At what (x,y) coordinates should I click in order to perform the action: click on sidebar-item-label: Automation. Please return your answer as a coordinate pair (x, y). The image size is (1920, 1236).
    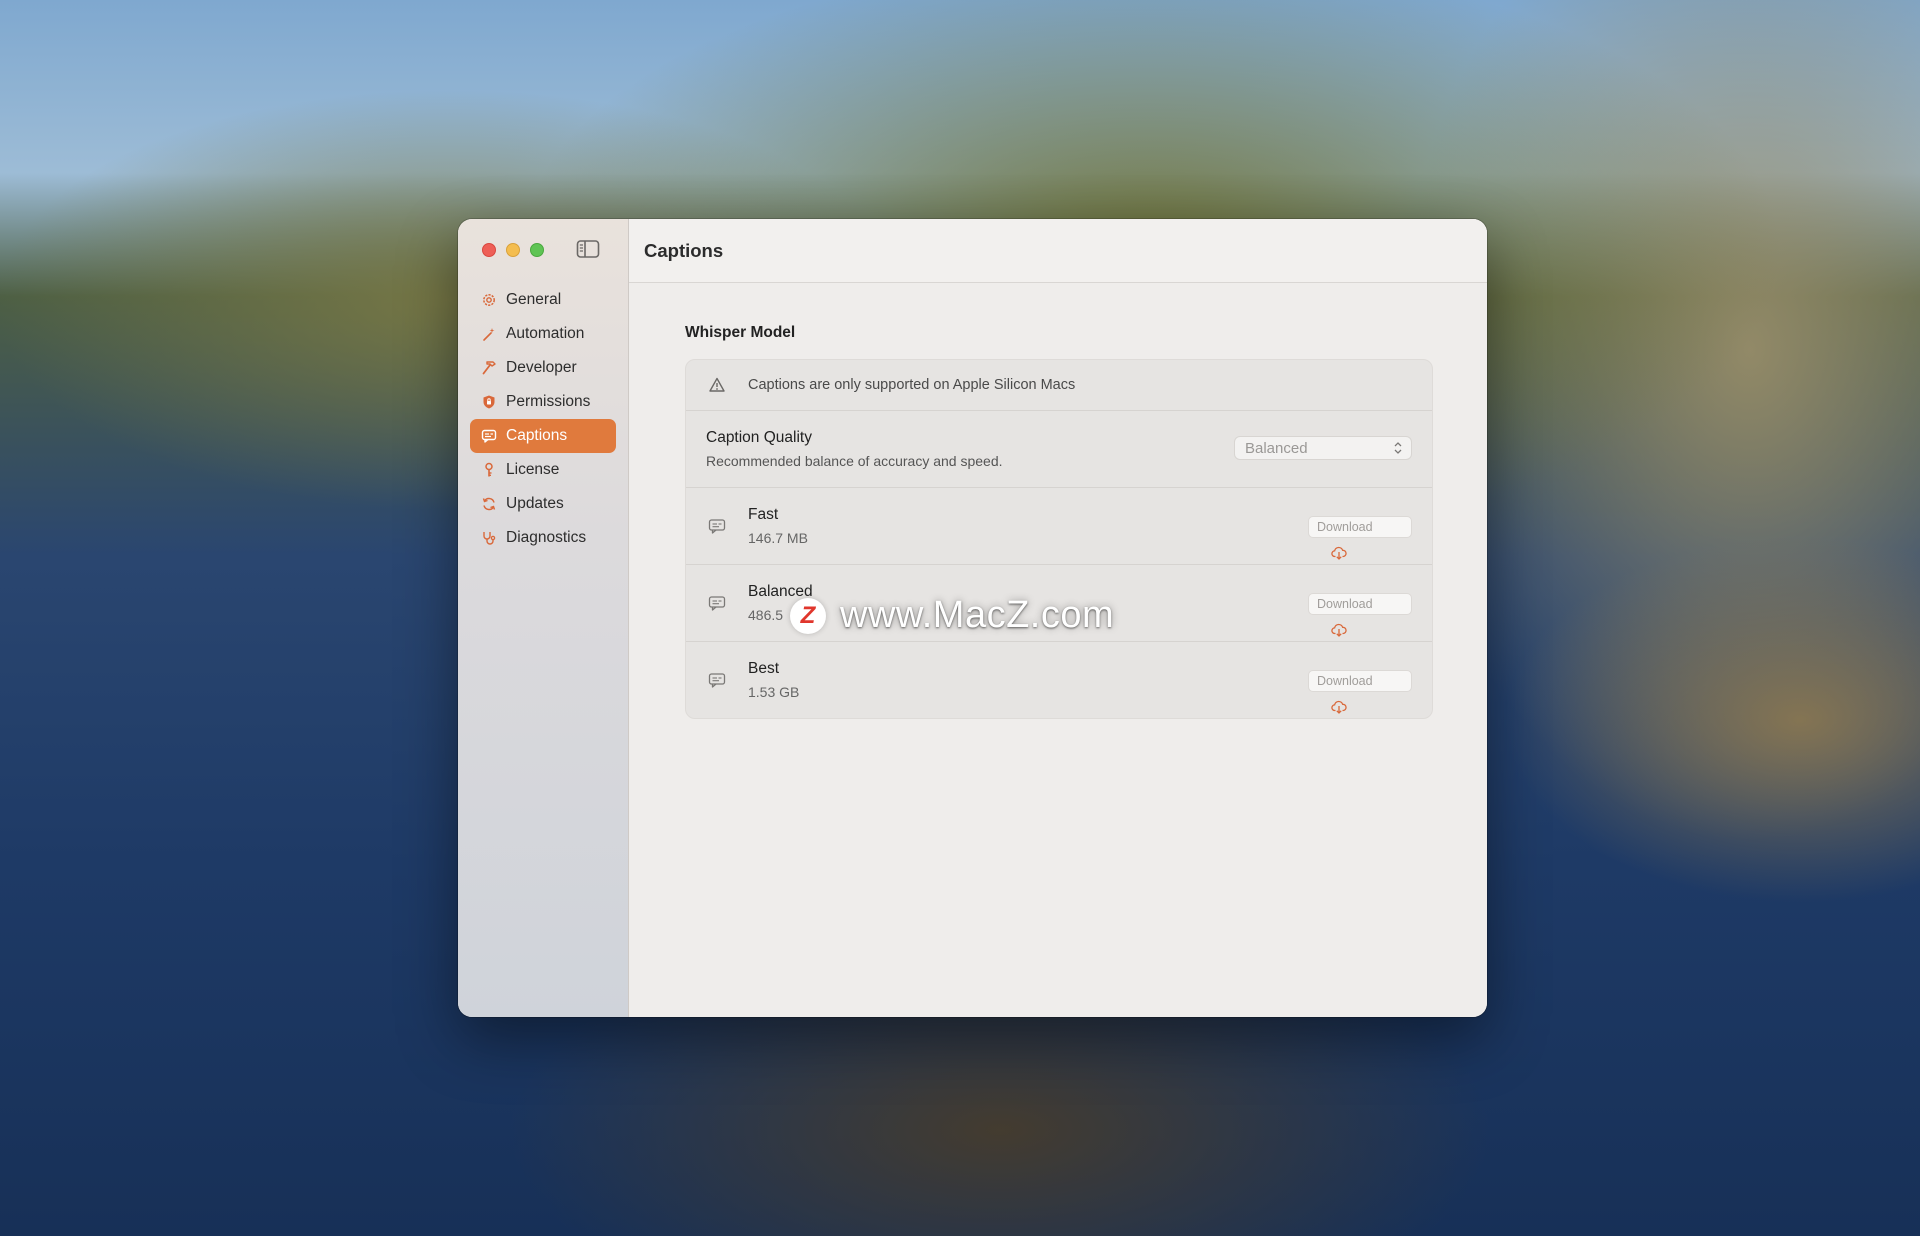
    Looking at the image, I should click on (545, 333).